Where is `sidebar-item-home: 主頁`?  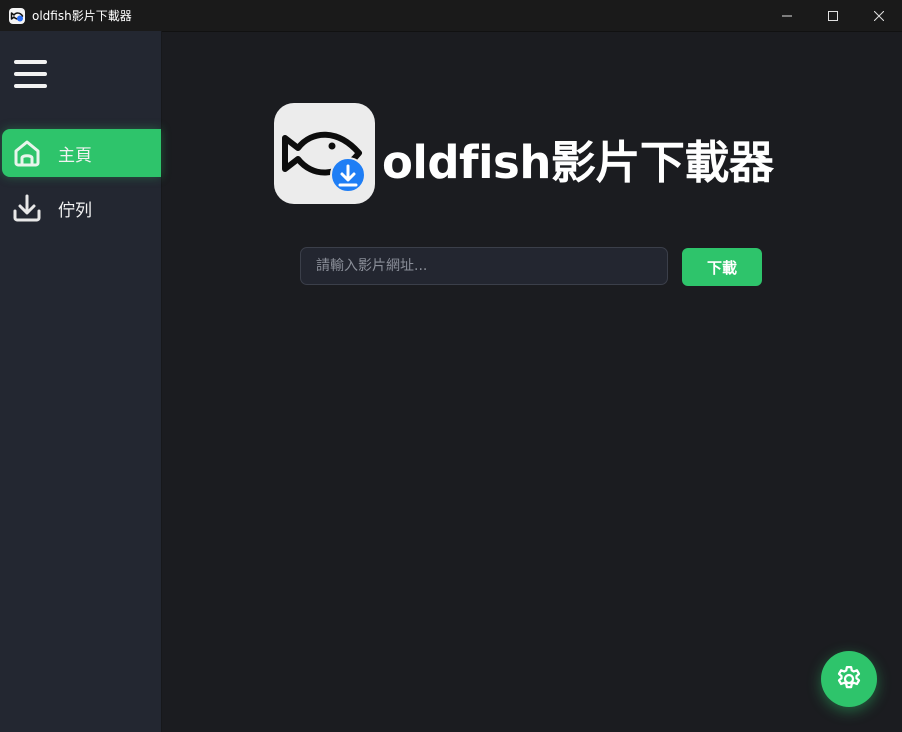 sidebar-item-home: 主頁 is located at coordinates (81, 153).